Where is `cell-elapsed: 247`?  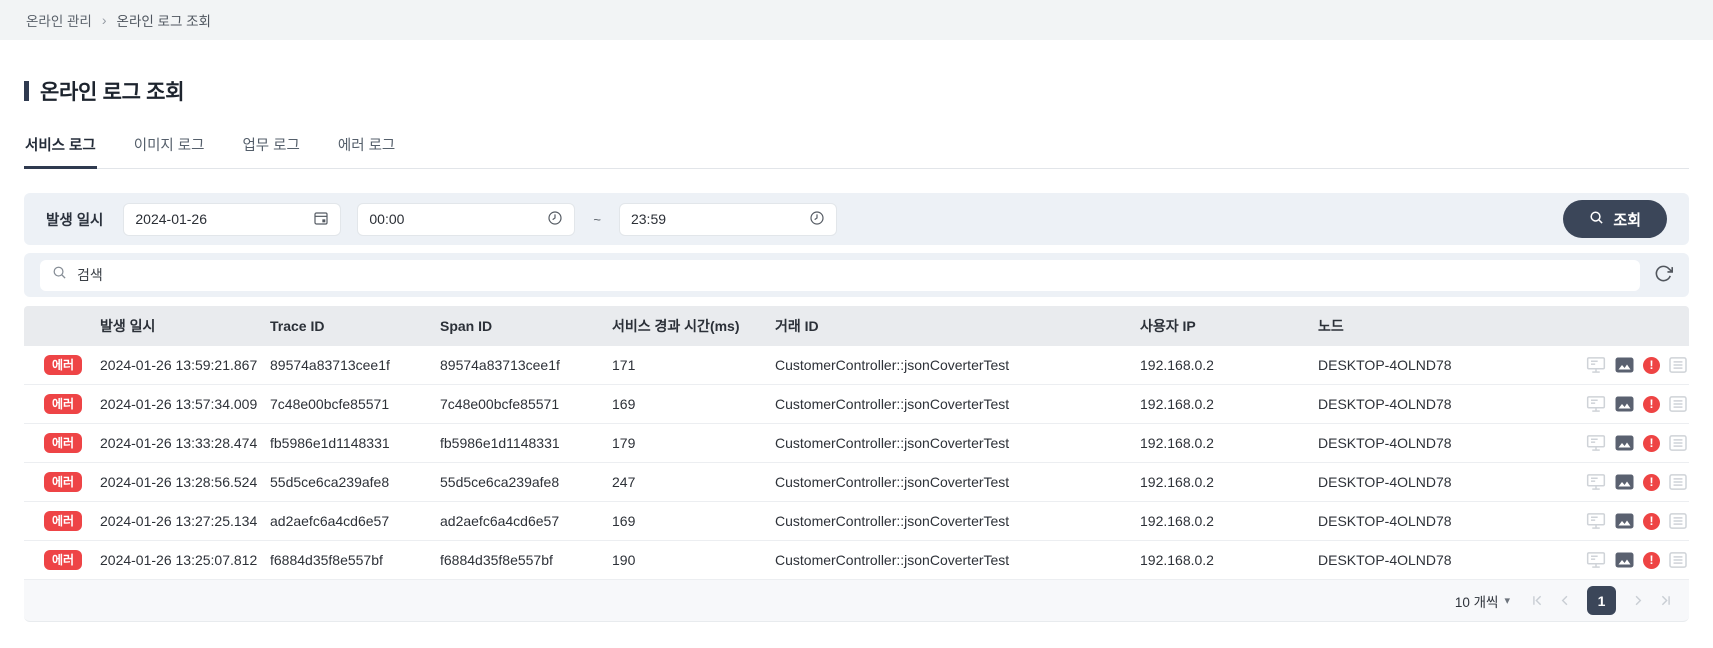 cell-elapsed: 247 is located at coordinates (624, 482).